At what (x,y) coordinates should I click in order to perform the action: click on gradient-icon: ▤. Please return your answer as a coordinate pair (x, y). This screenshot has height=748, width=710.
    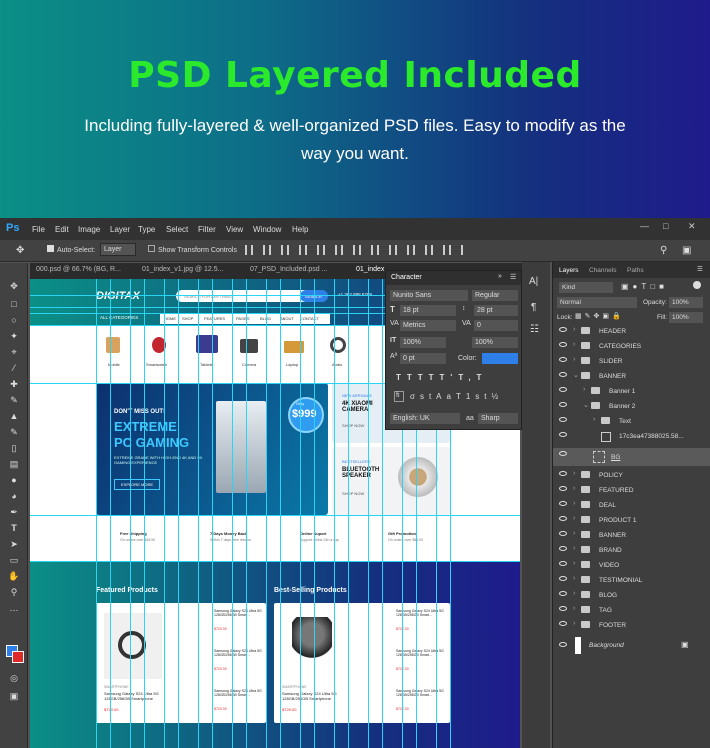
    Looking at the image, I should click on (14, 464).